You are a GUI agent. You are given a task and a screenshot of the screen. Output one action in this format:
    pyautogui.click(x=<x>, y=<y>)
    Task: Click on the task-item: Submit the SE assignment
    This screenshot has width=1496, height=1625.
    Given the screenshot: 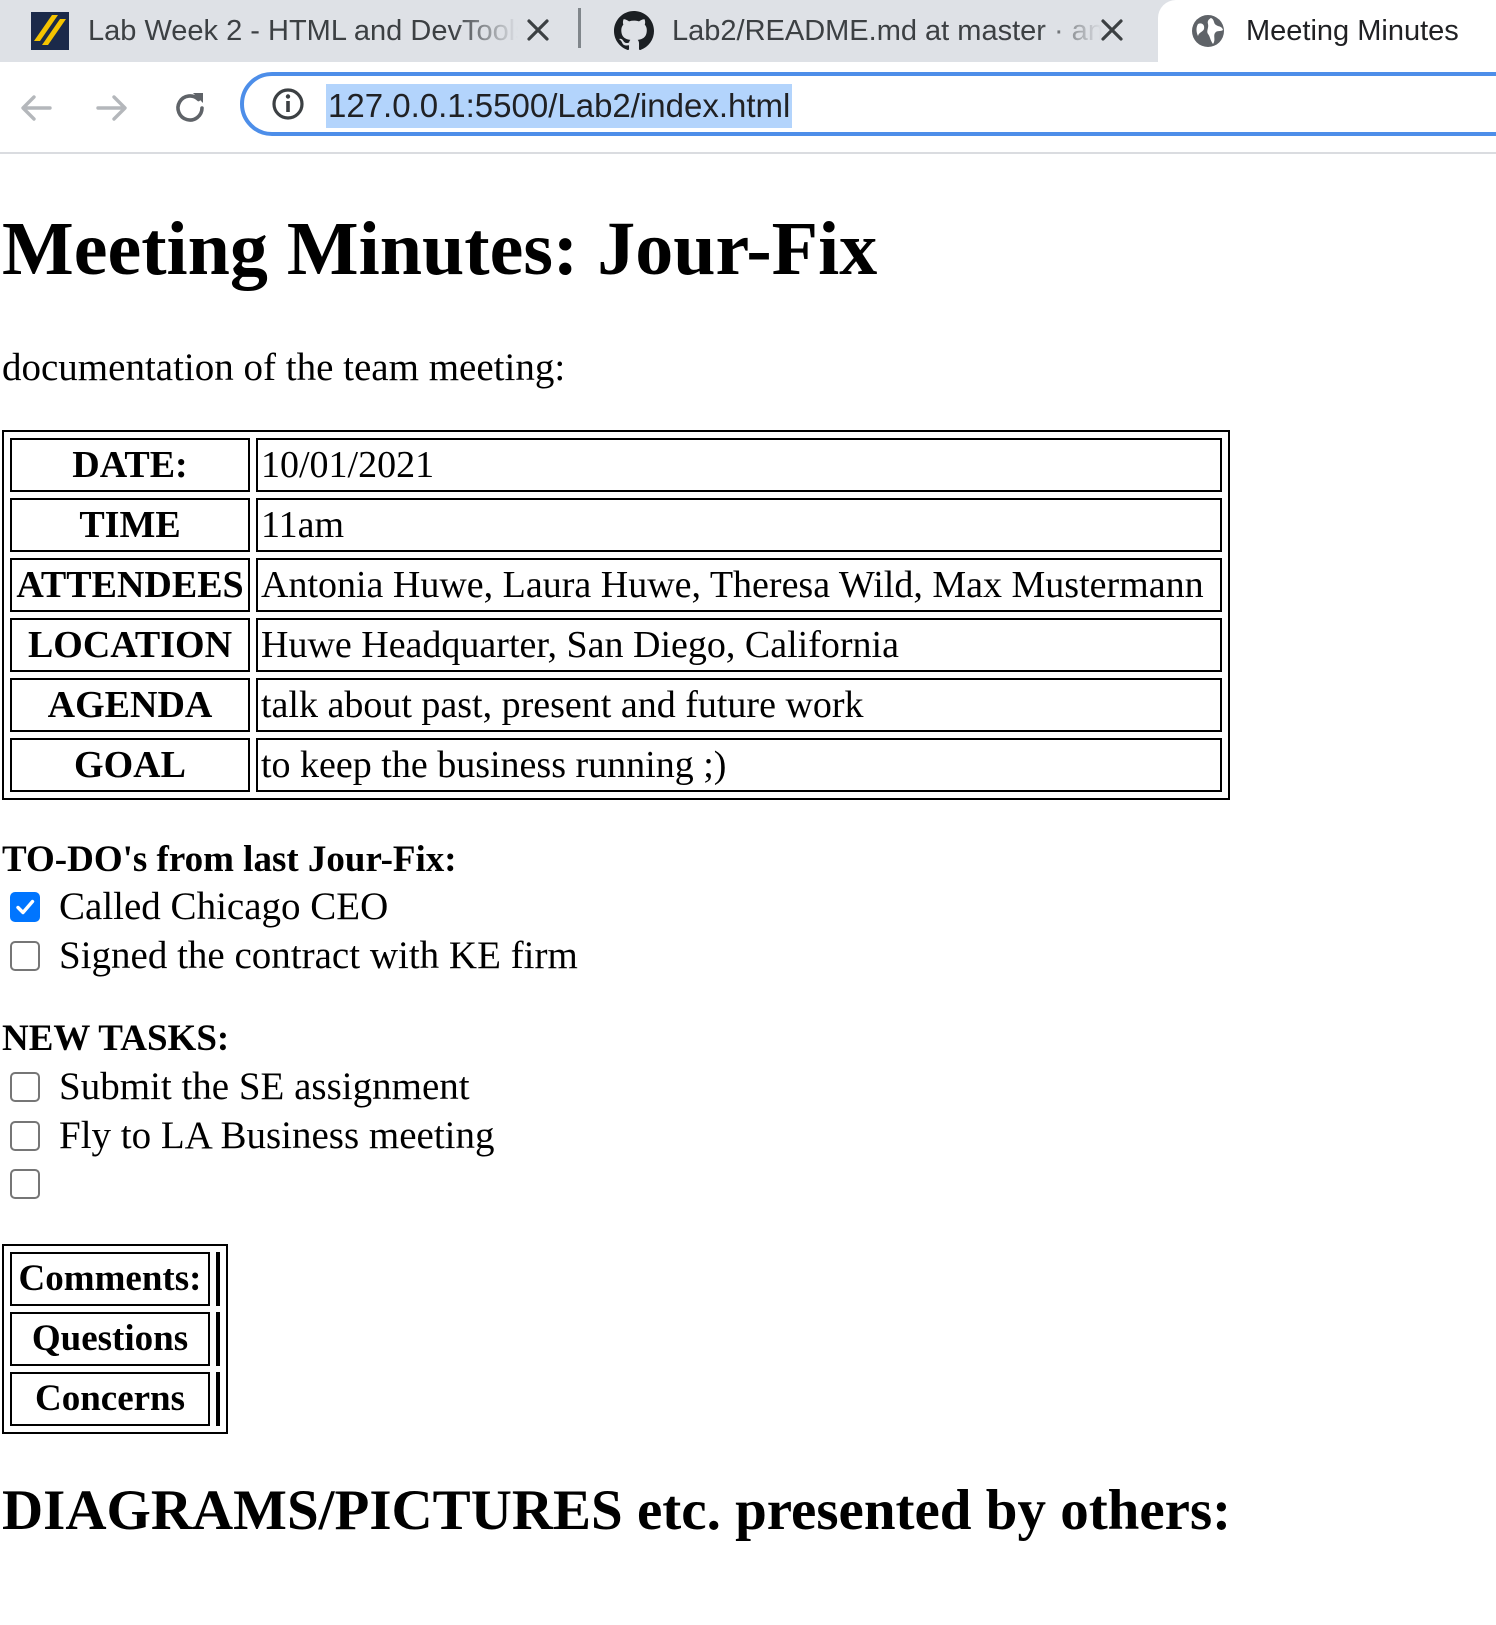 What is the action you would take?
    pyautogui.click(x=240, y=1087)
    